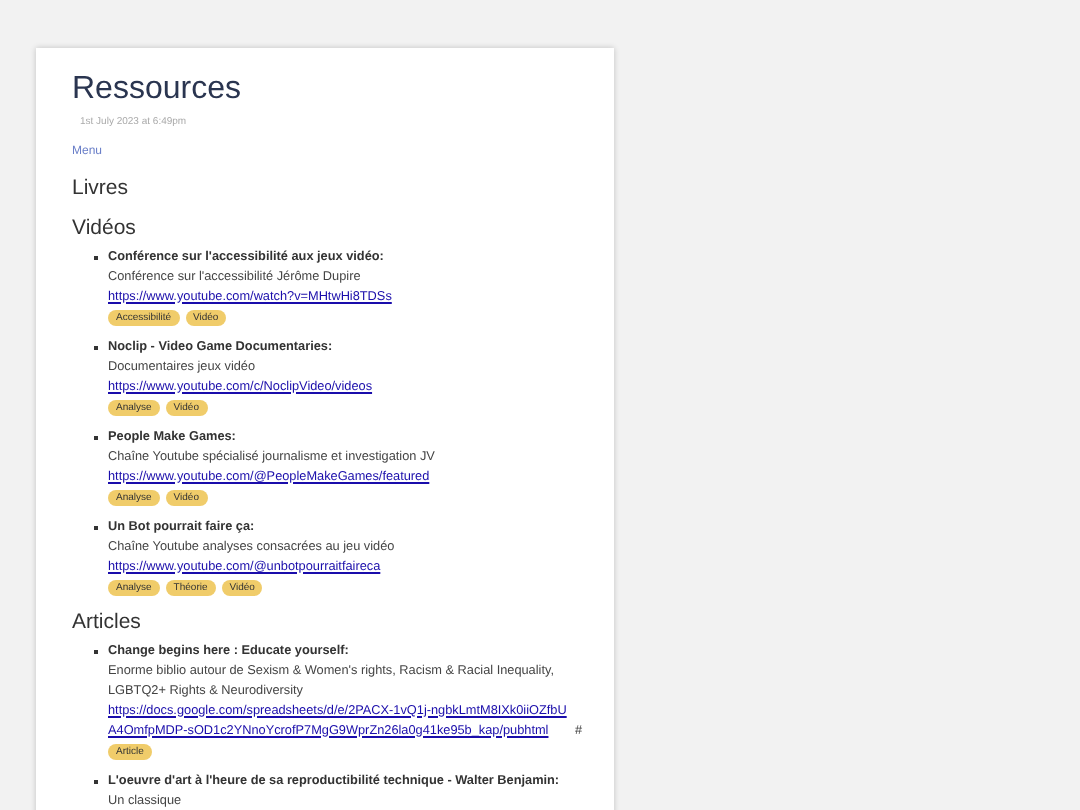 This screenshot has width=1080, height=810. I want to click on section-heading: Livres, so click(101, 187).